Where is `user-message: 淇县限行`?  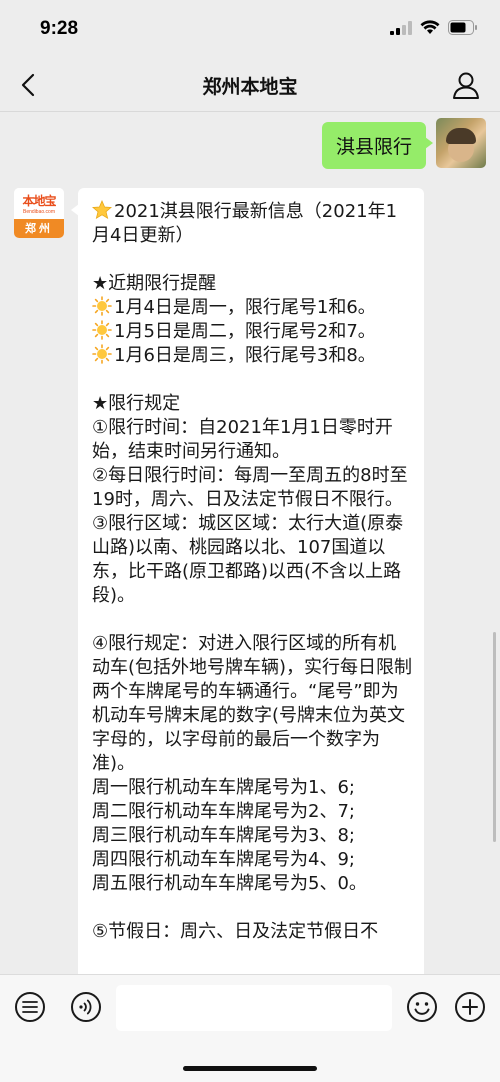
user-message: 淇县限行 is located at coordinates (403, 143).